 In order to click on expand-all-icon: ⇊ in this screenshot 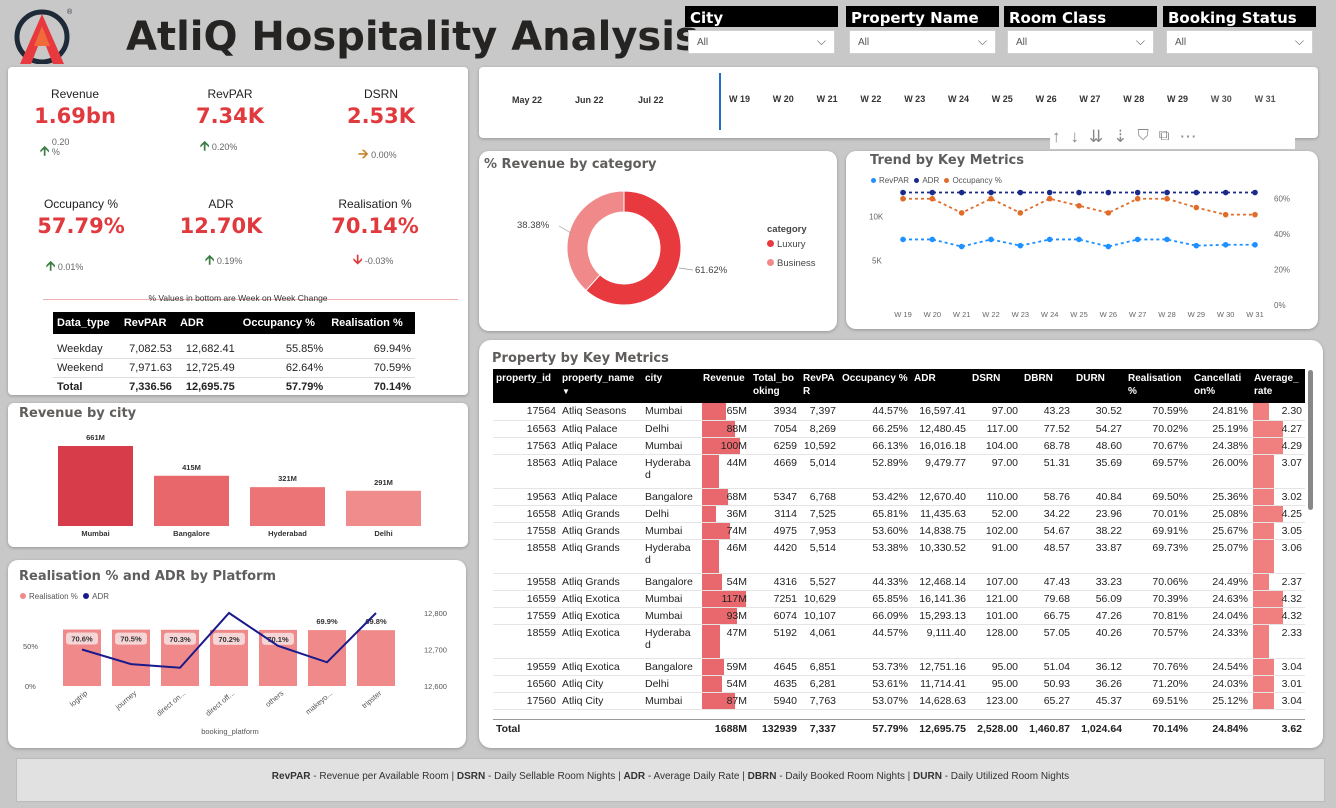, I will do `click(1096, 138)`.